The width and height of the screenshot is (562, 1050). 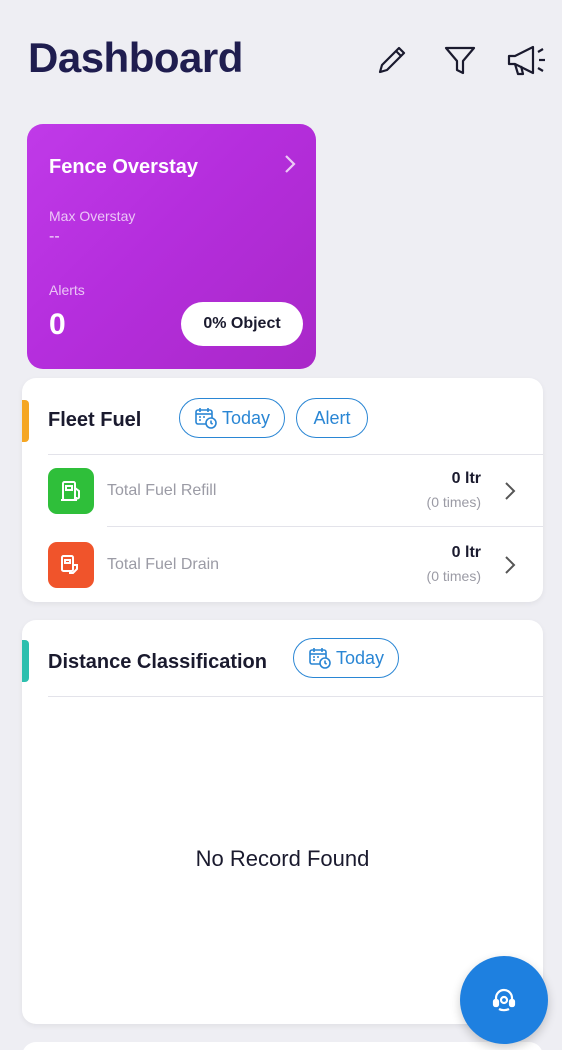 What do you see at coordinates (54, 236) in the screenshot?
I see `max-overstay-value: --` at bounding box center [54, 236].